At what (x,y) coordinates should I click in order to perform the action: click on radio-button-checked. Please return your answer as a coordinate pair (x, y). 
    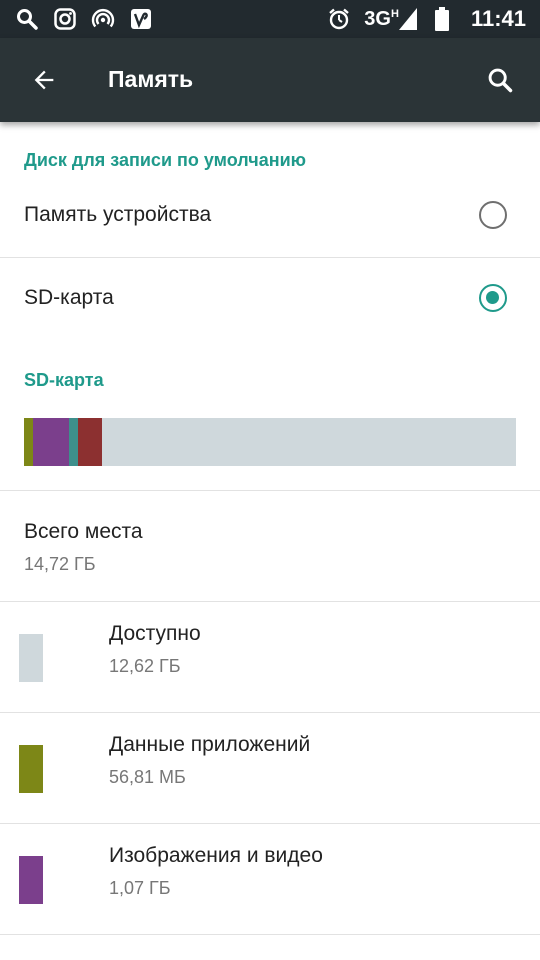
    Looking at the image, I should click on (493, 298).